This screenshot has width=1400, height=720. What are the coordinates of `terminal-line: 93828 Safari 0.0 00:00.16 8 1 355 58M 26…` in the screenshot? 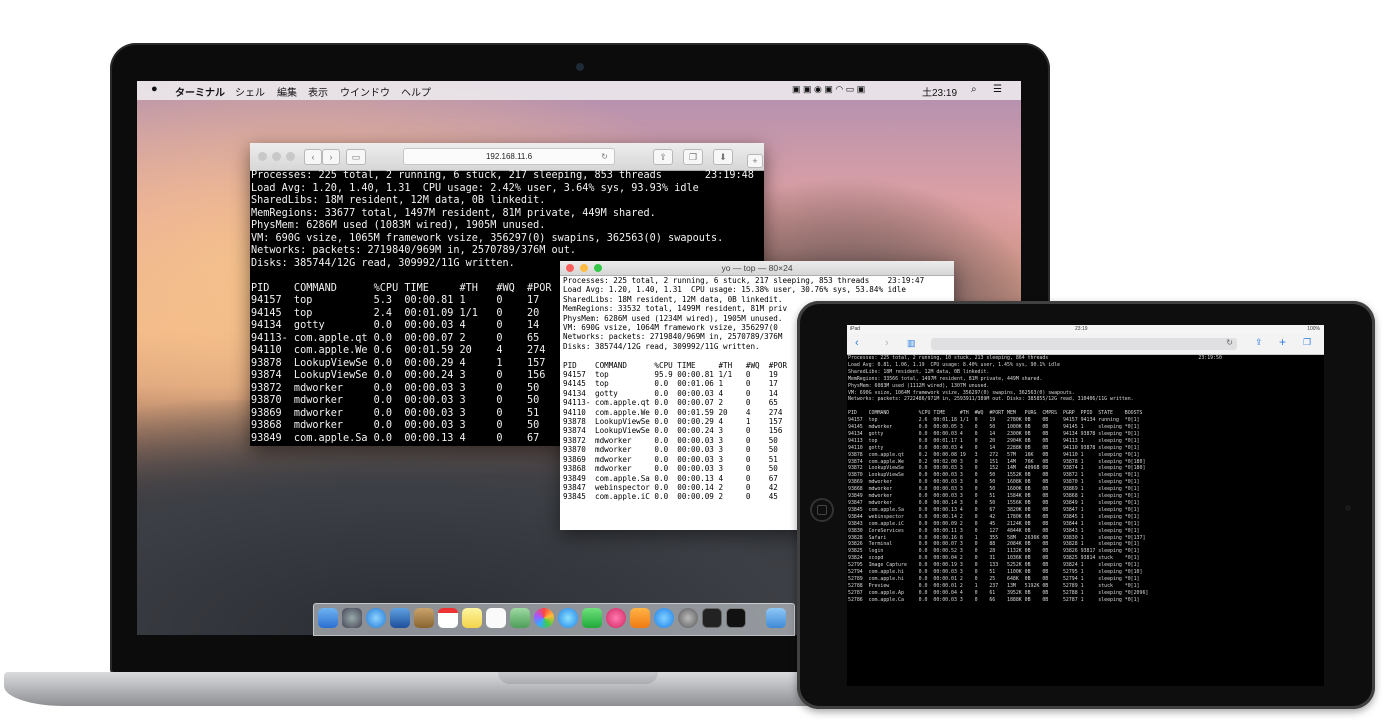 It's located at (997, 537).